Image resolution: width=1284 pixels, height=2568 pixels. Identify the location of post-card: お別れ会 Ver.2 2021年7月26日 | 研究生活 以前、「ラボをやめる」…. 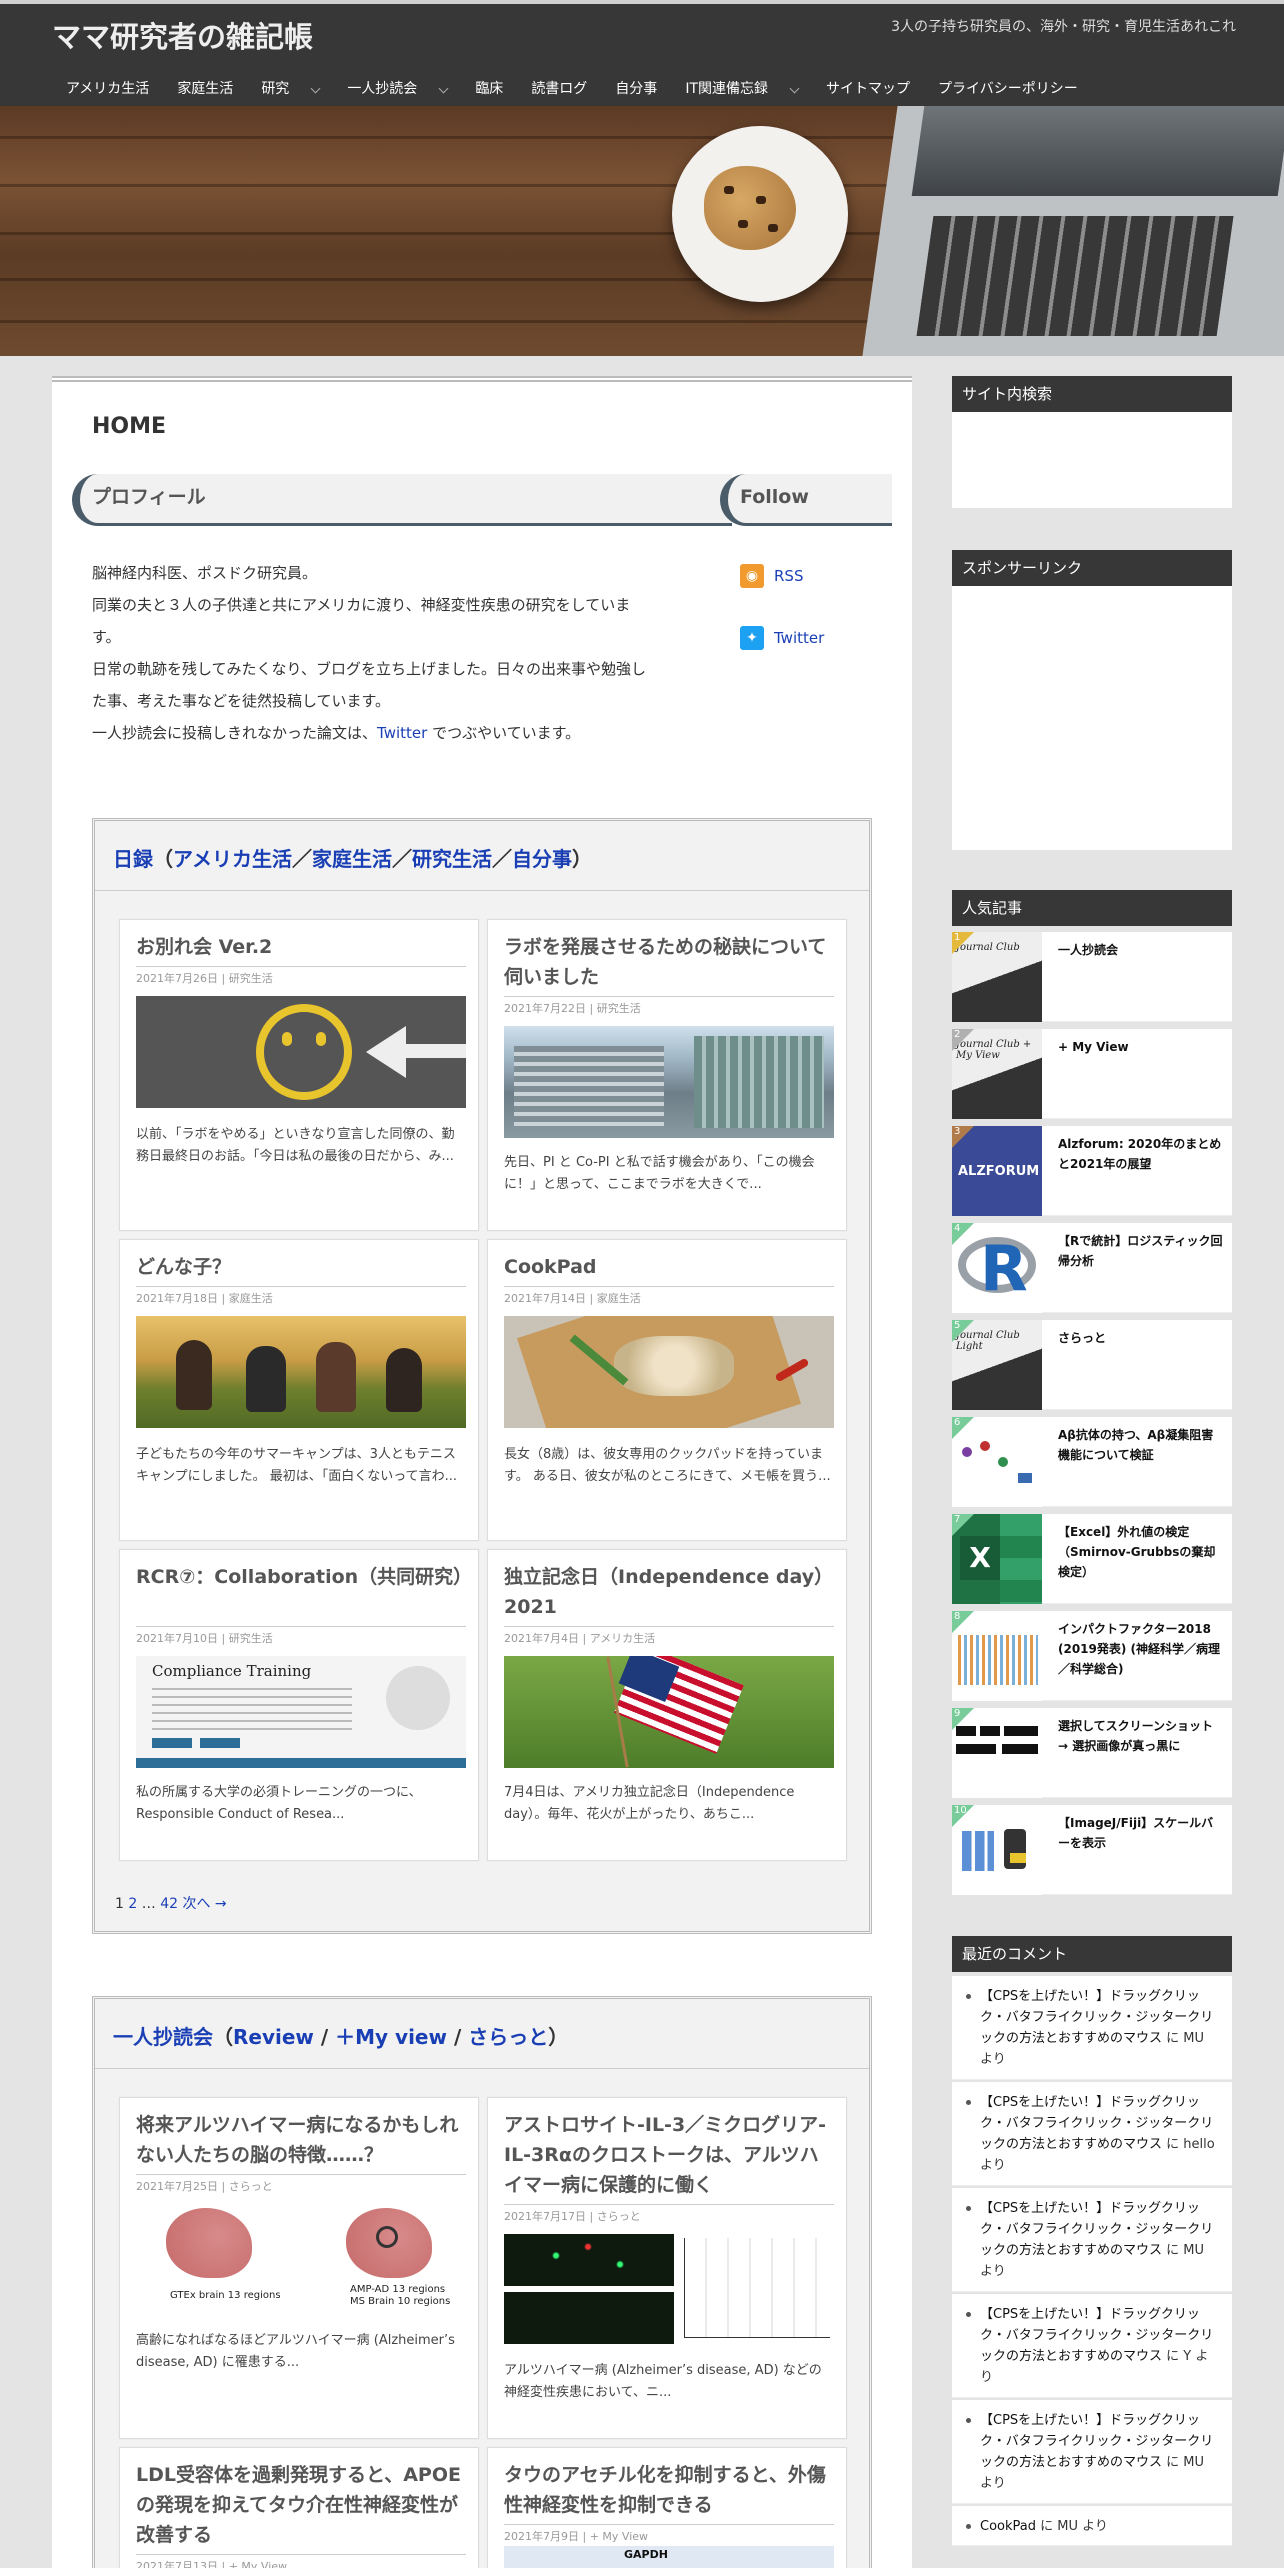
(299, 1075).